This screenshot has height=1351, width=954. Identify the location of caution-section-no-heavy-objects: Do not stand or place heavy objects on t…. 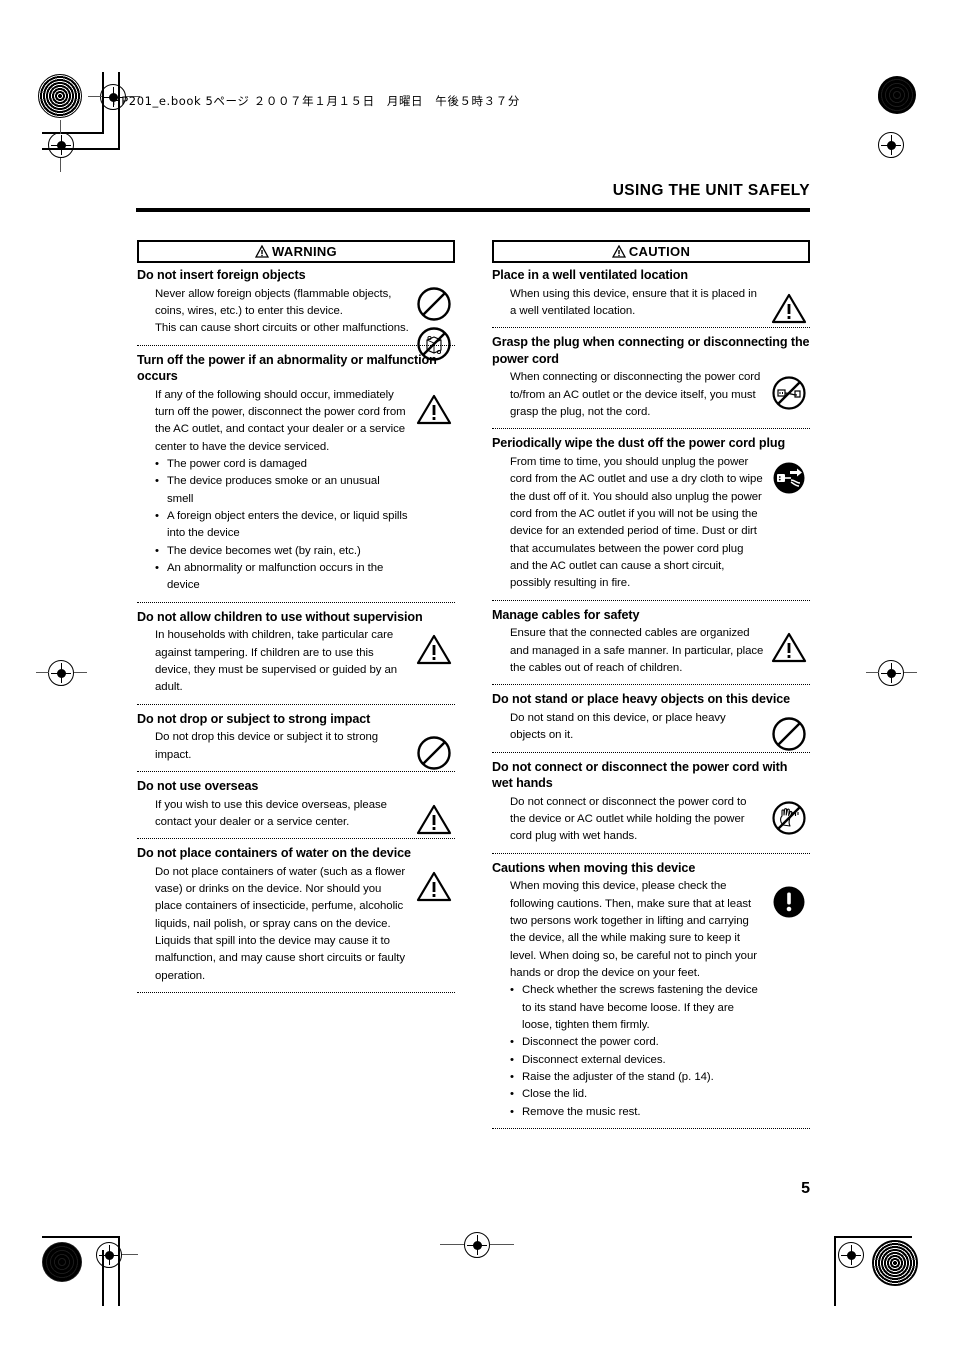
(651, 721).